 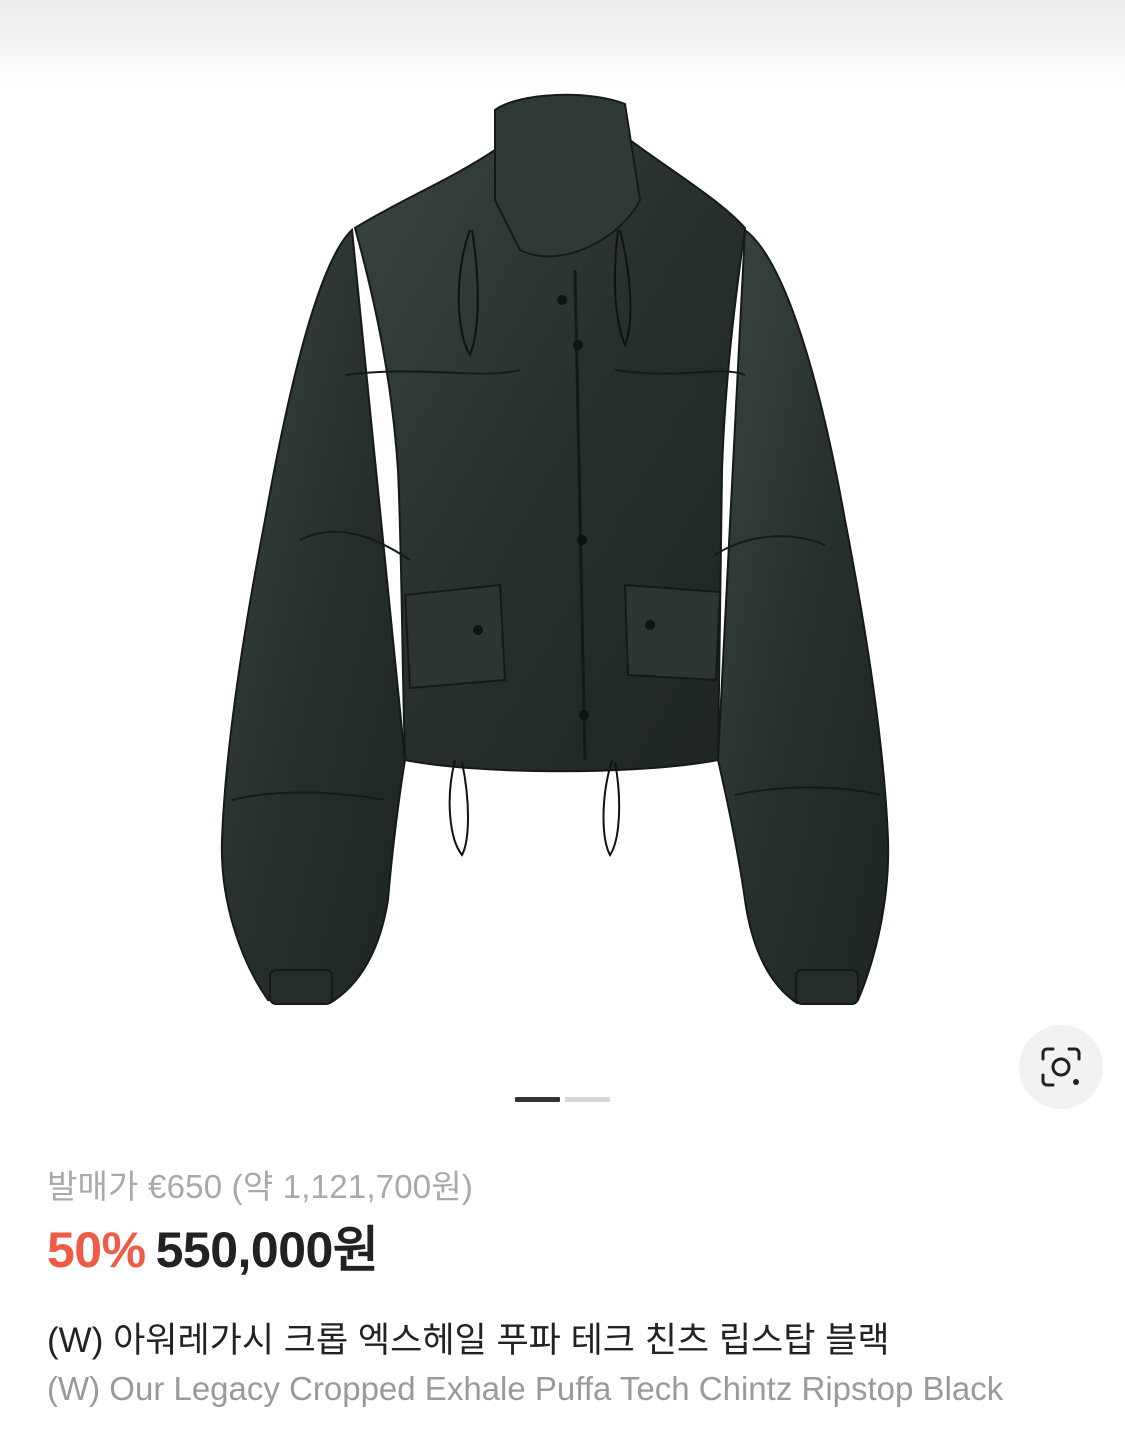 I want to click on product-title-korean: (W) 아워레가시 크롭 엑스헤일 푸파 테크 친츠 립스탑 블랙, so click(x=468, y=1340).